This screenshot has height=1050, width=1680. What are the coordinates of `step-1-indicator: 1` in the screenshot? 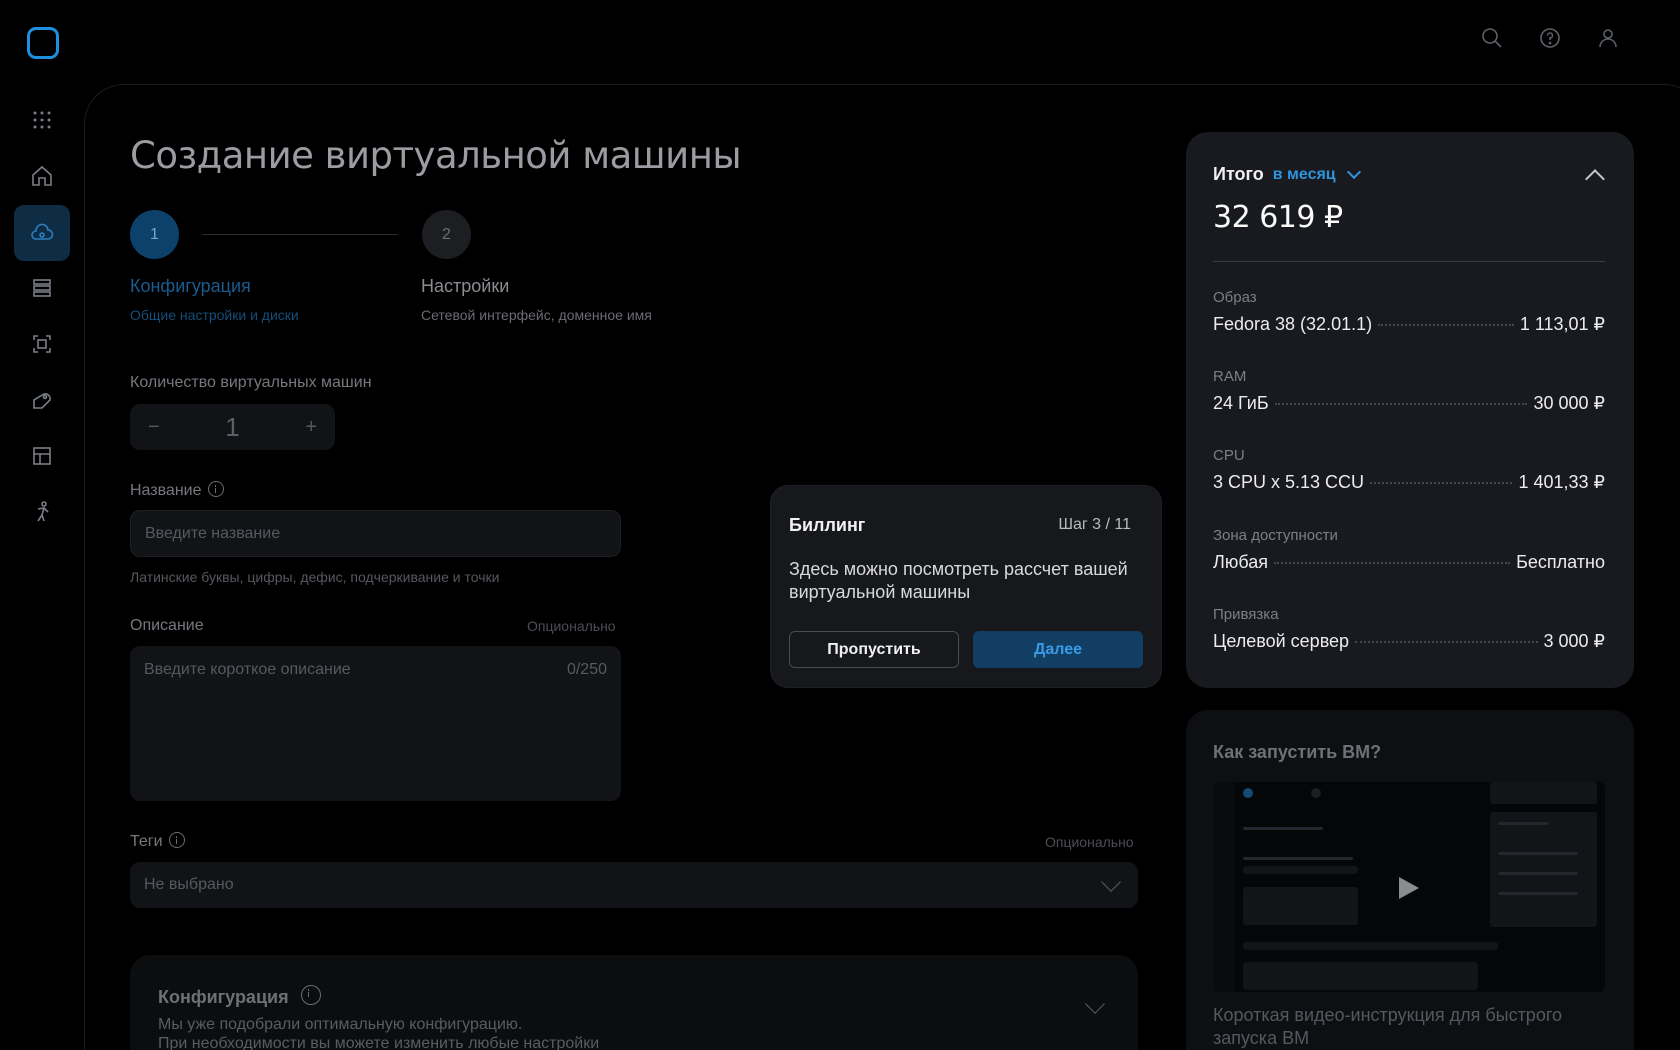 It's located at (154, 234).